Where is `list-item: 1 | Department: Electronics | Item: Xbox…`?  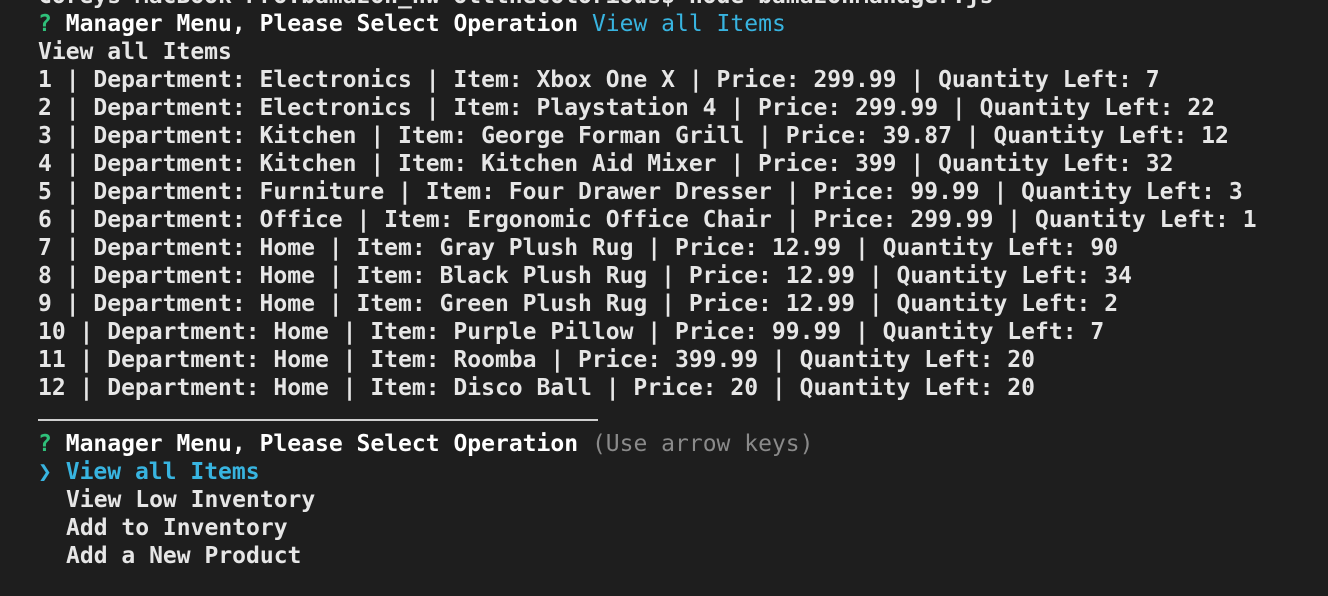
list-item: 1 | Department: Electronics | Item: Xbox… is located at coordinates (599, 80).